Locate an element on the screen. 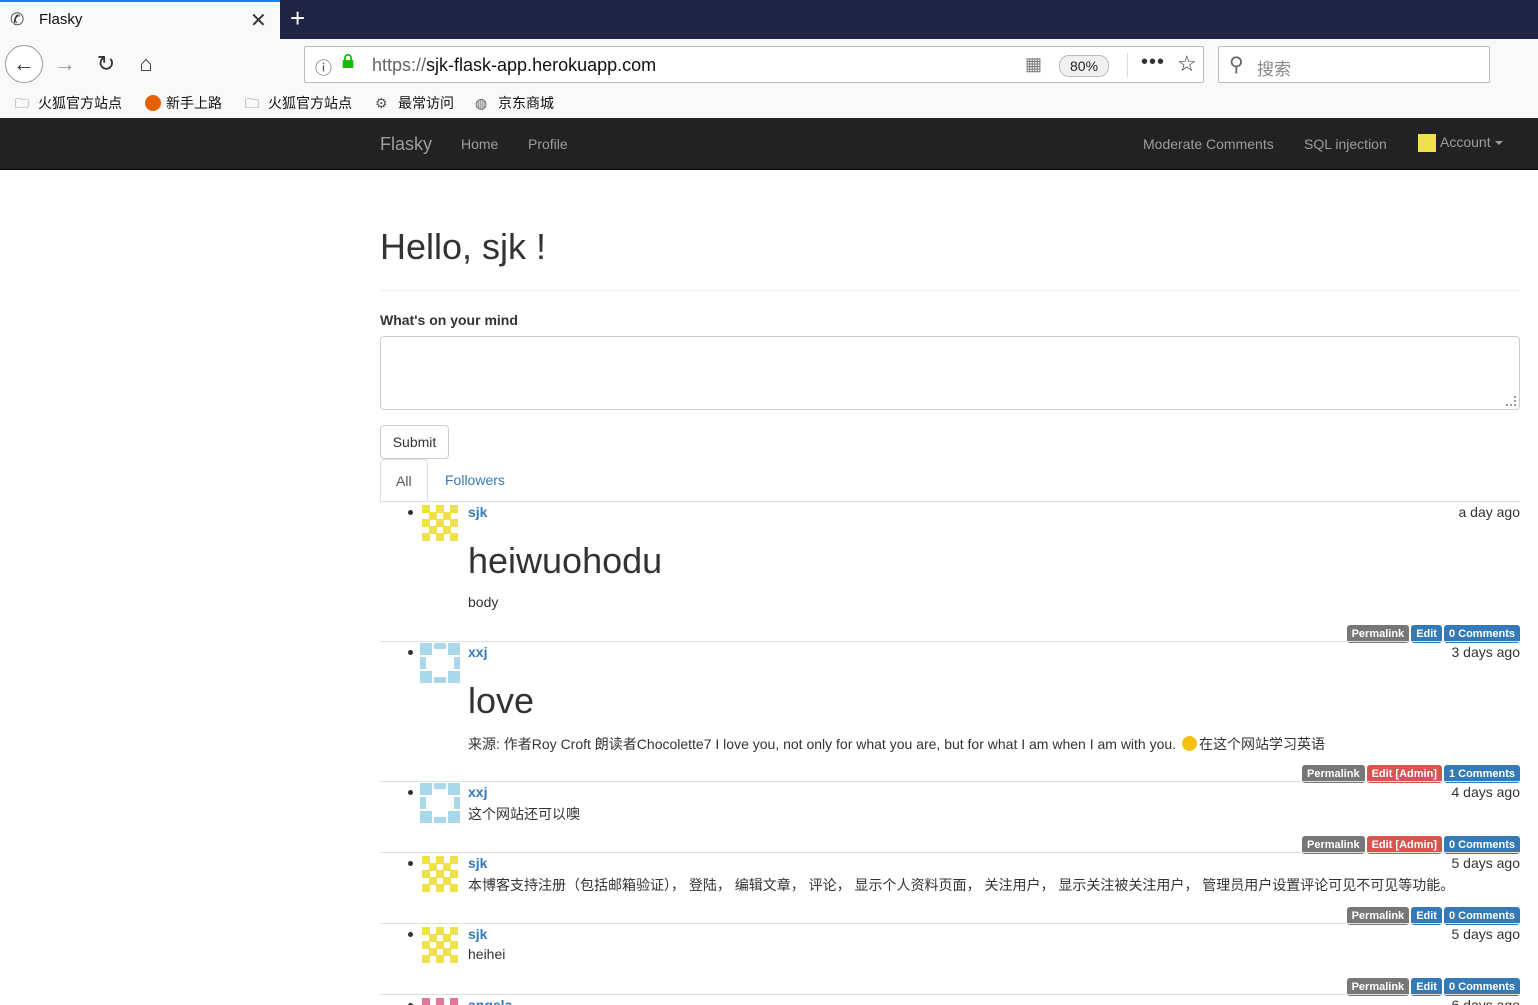 The image size is (1538, 1005). url-host: sjk-flask-app.herokuapp.com is located at coordinates (541, 65).